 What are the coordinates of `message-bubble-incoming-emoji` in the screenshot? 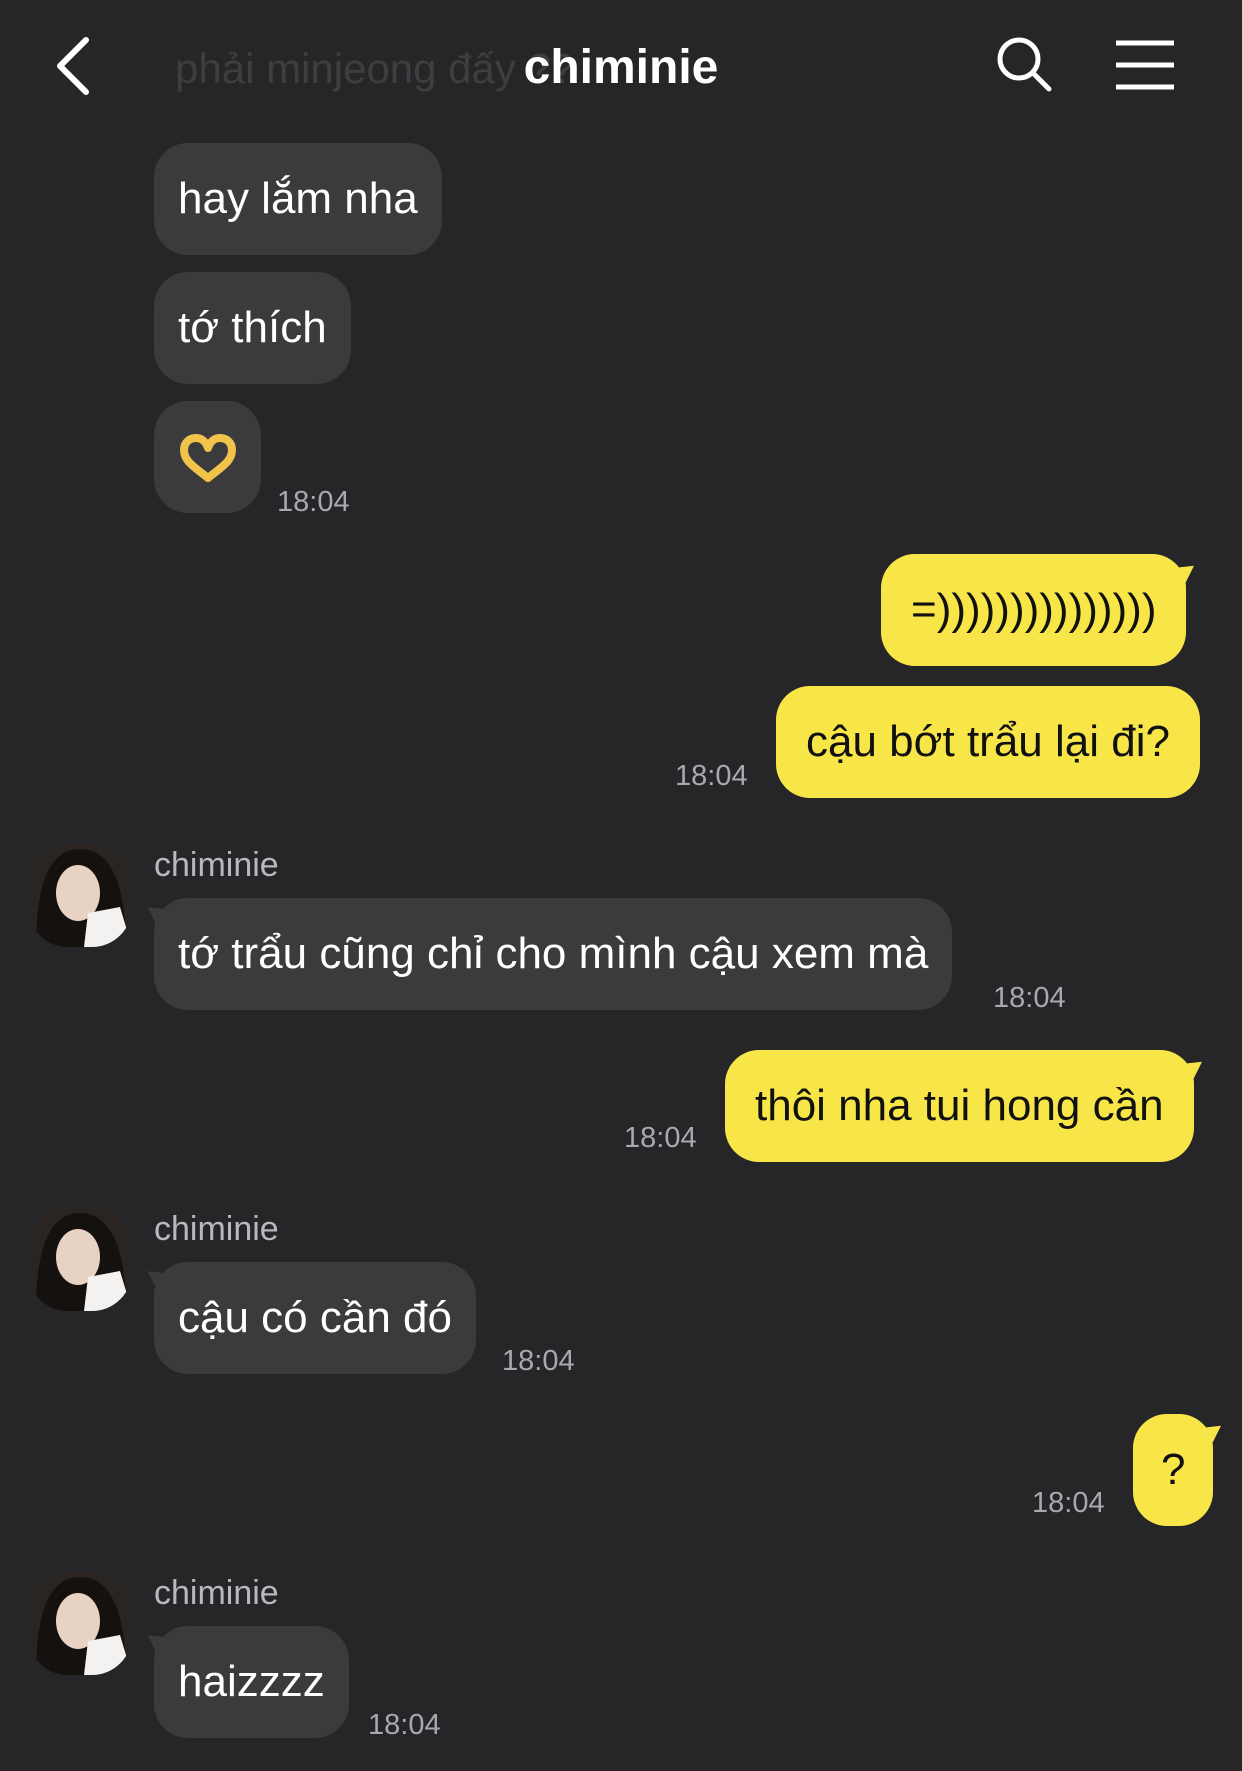 It's located at (207, 457).